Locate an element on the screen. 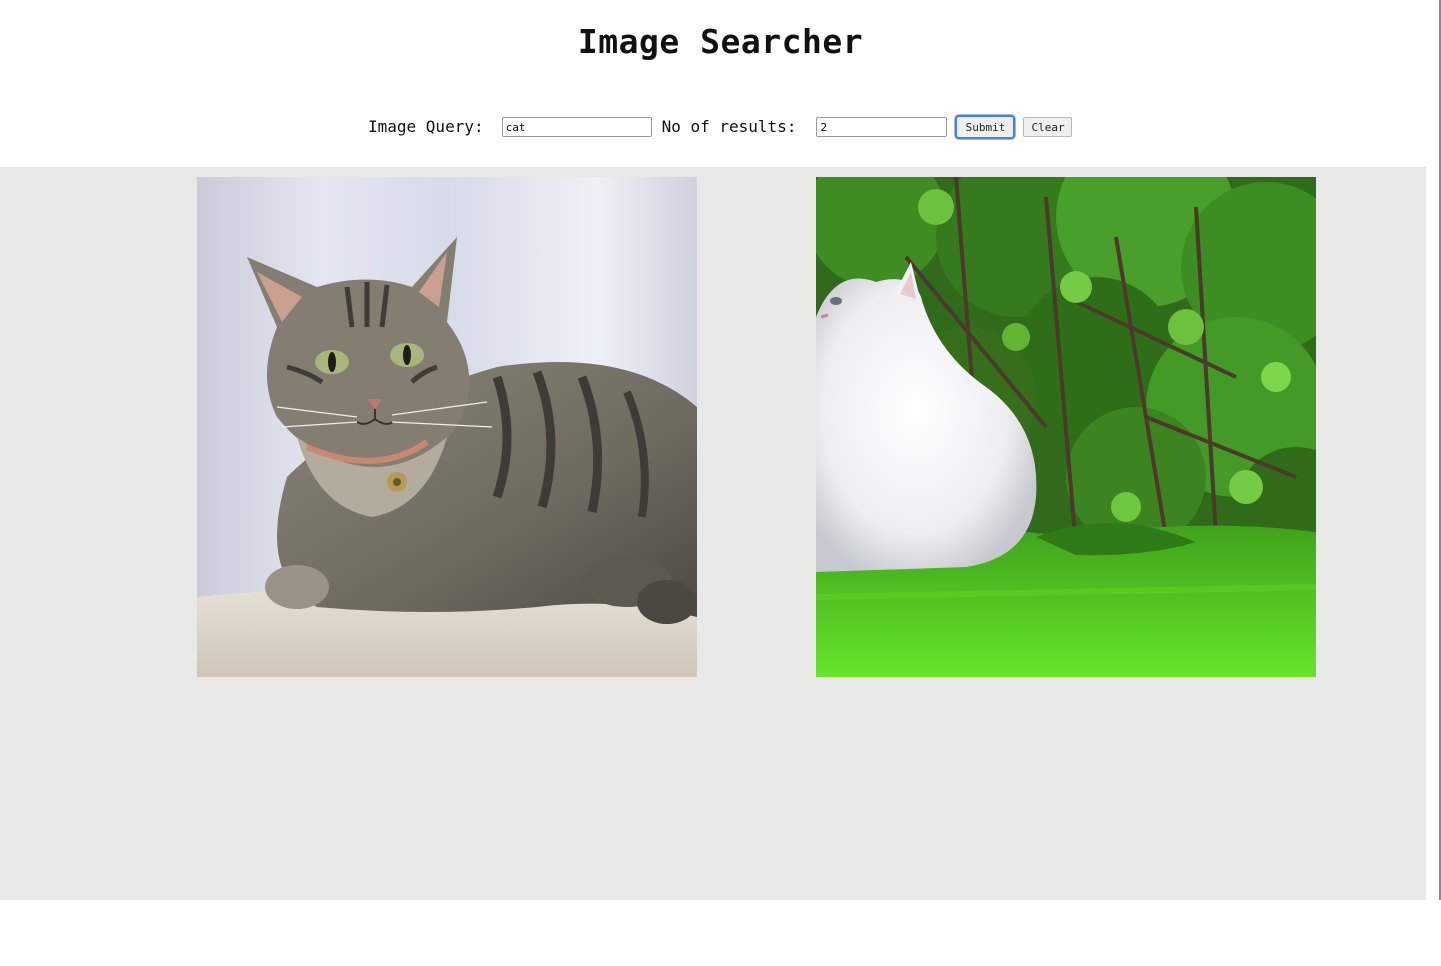 The image size is (1441, 966). result-count-label: No of results: is located at coordinates (729, 126).